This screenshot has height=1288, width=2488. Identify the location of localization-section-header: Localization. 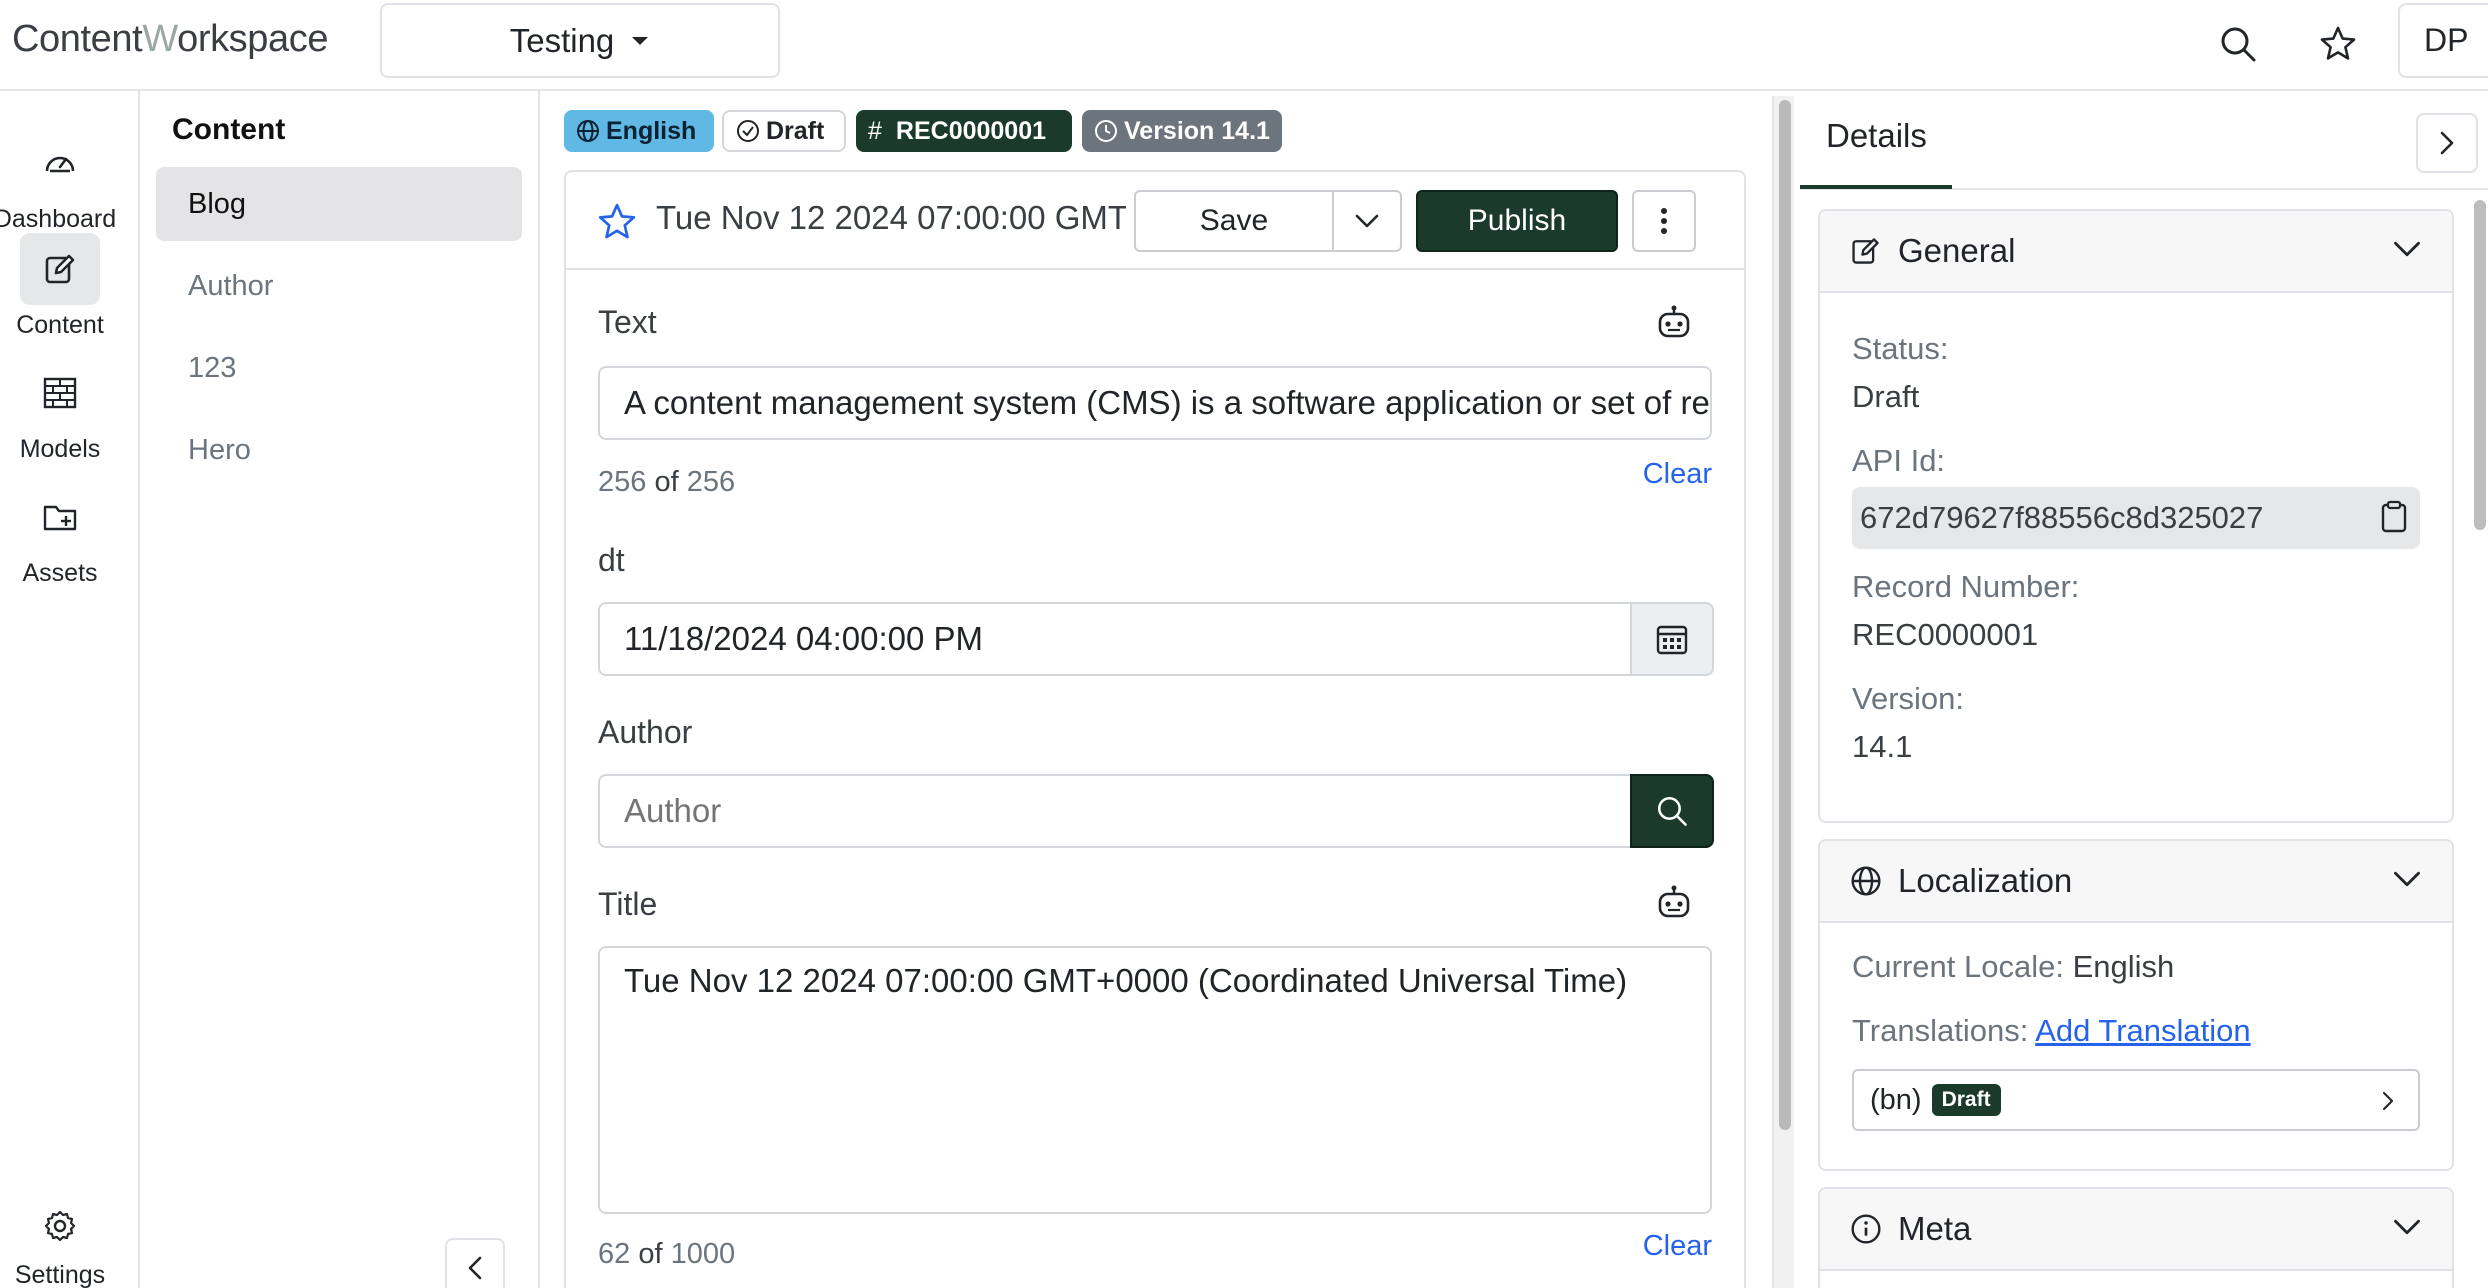
(2136, 882).